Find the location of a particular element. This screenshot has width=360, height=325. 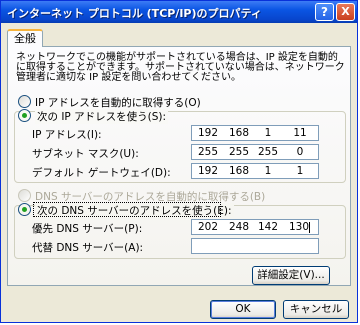

octet-3: 255 is located at coordinates (268, 152).